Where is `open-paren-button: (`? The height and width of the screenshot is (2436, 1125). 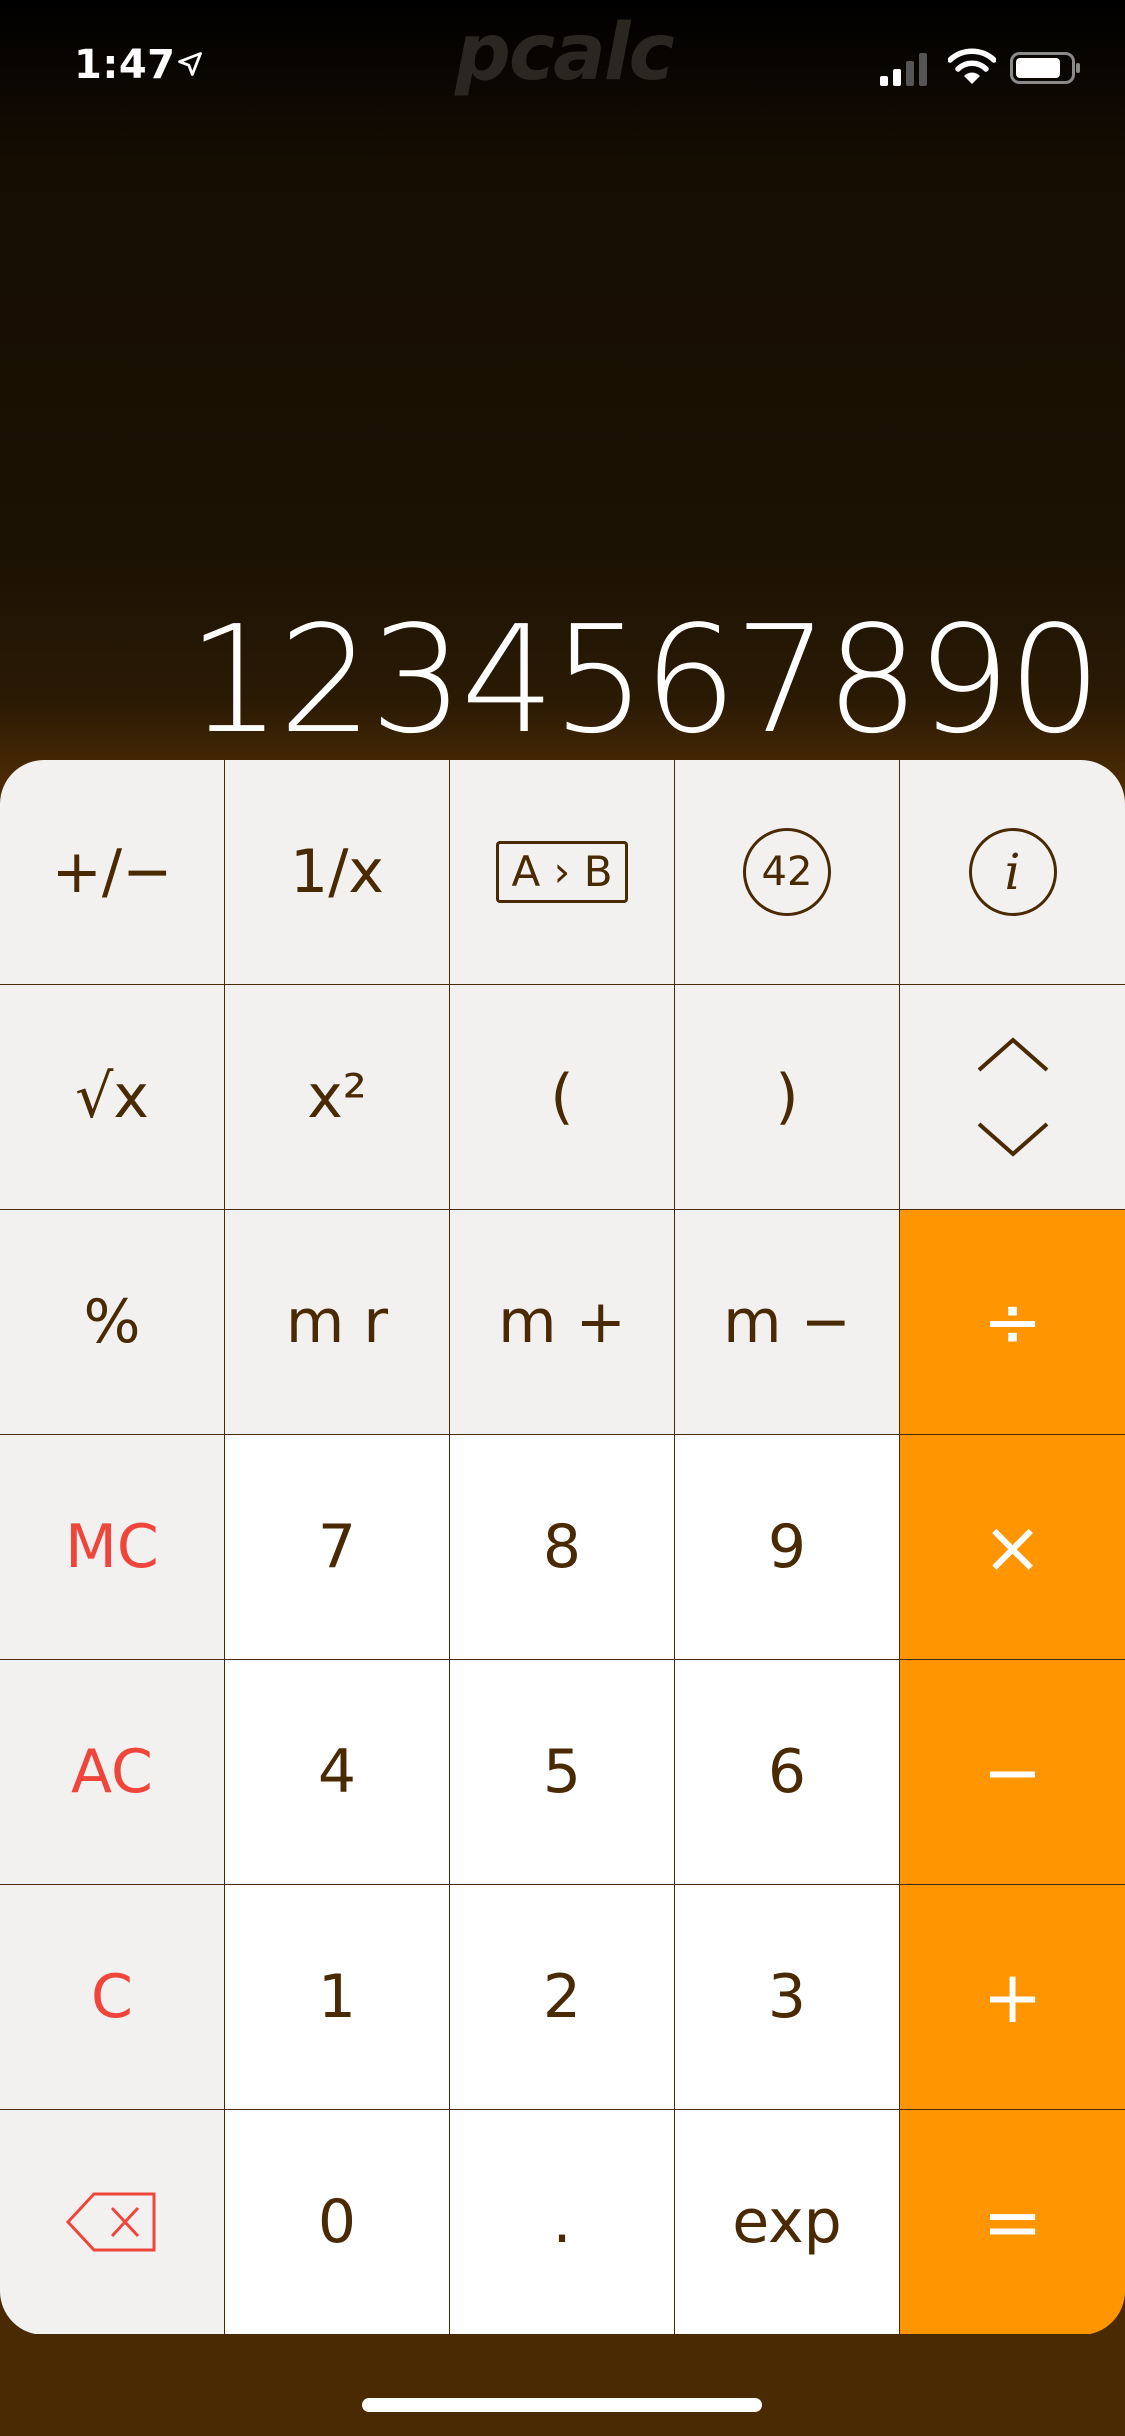
open-paren-button: ( is located at coordinates (562, 1097).